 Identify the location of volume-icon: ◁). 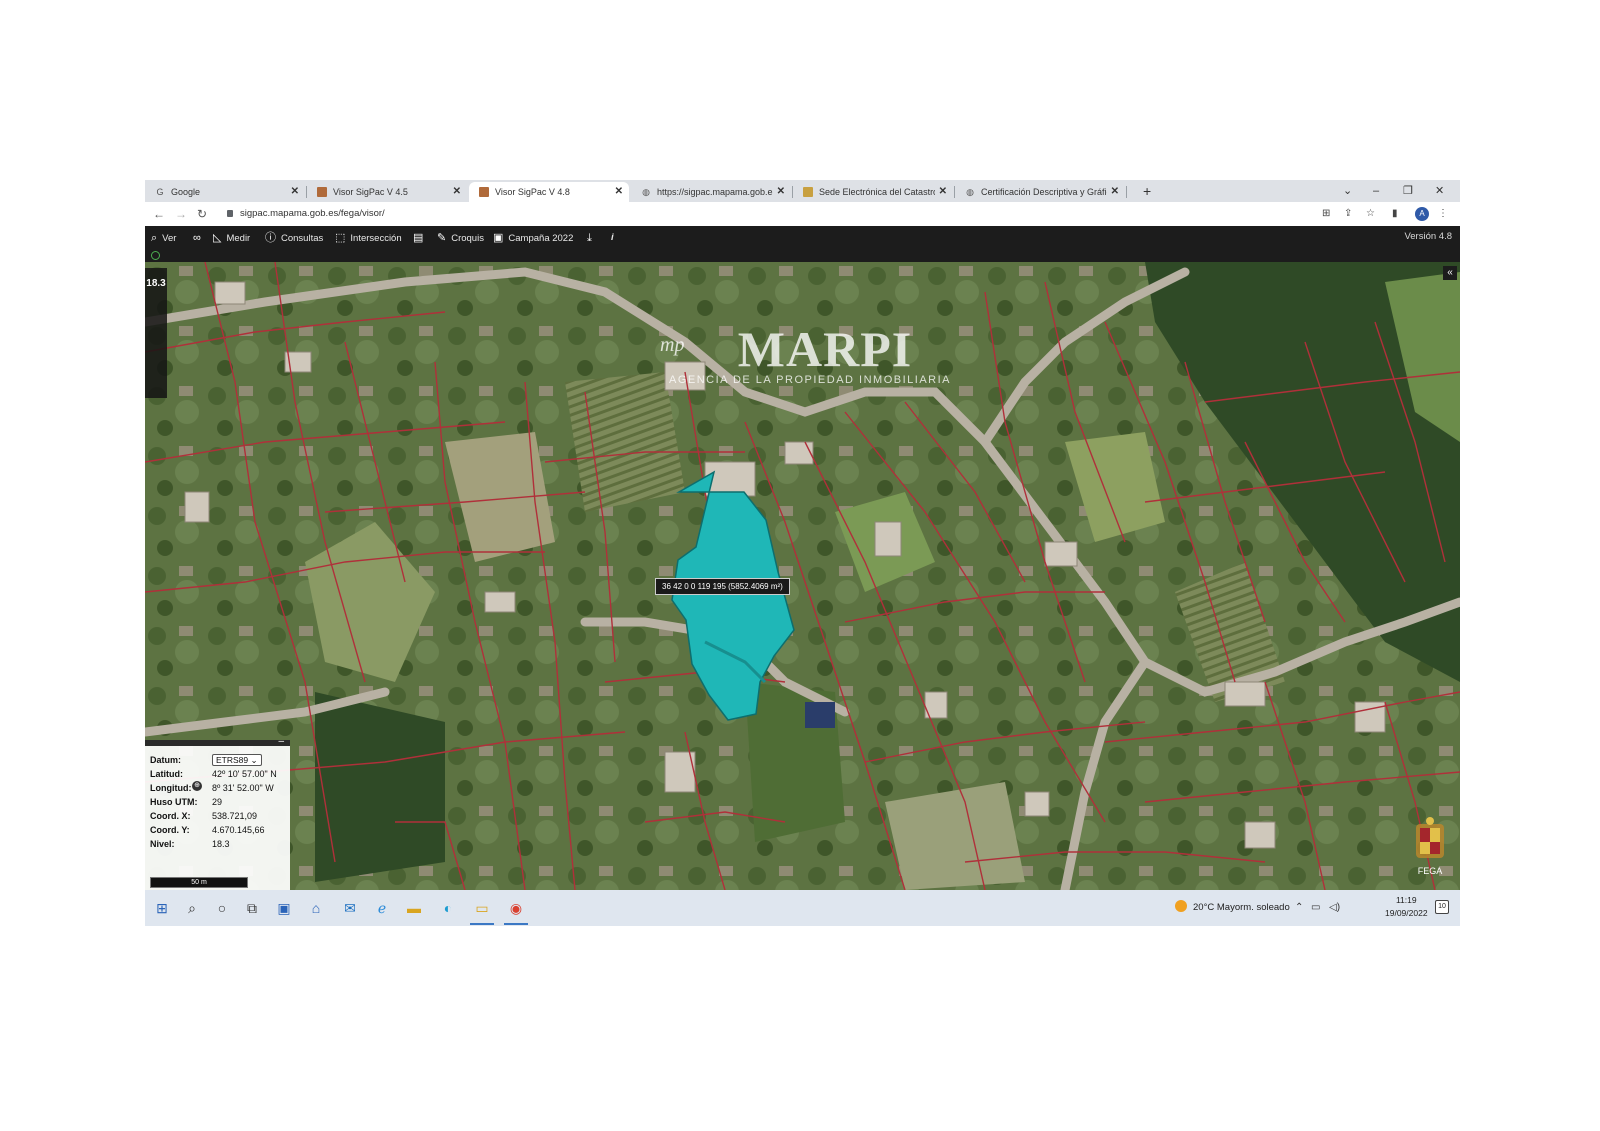
(1334, 908).